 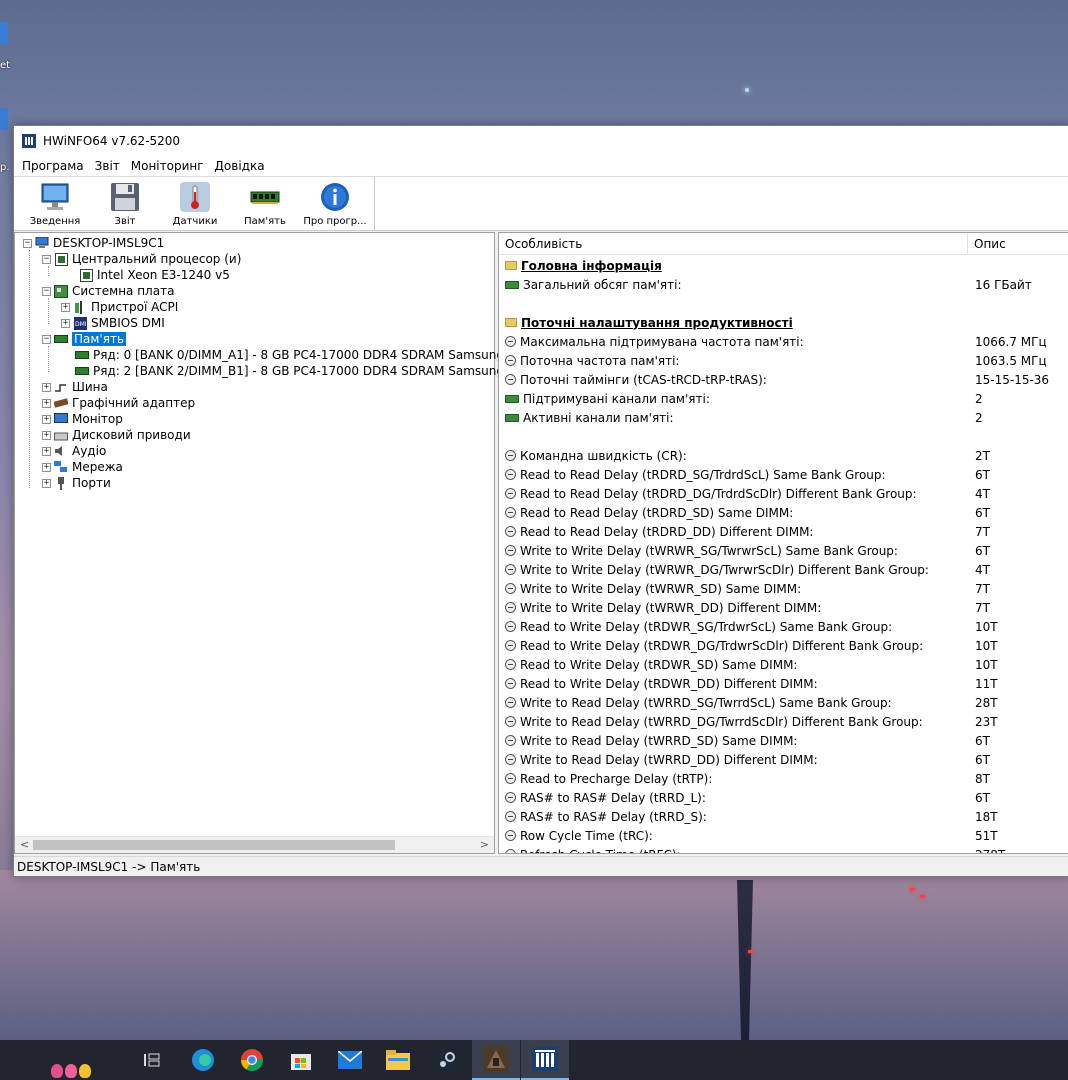 I want to click on tree-node-monitor: + Монітор, so click(x=82, y=419).